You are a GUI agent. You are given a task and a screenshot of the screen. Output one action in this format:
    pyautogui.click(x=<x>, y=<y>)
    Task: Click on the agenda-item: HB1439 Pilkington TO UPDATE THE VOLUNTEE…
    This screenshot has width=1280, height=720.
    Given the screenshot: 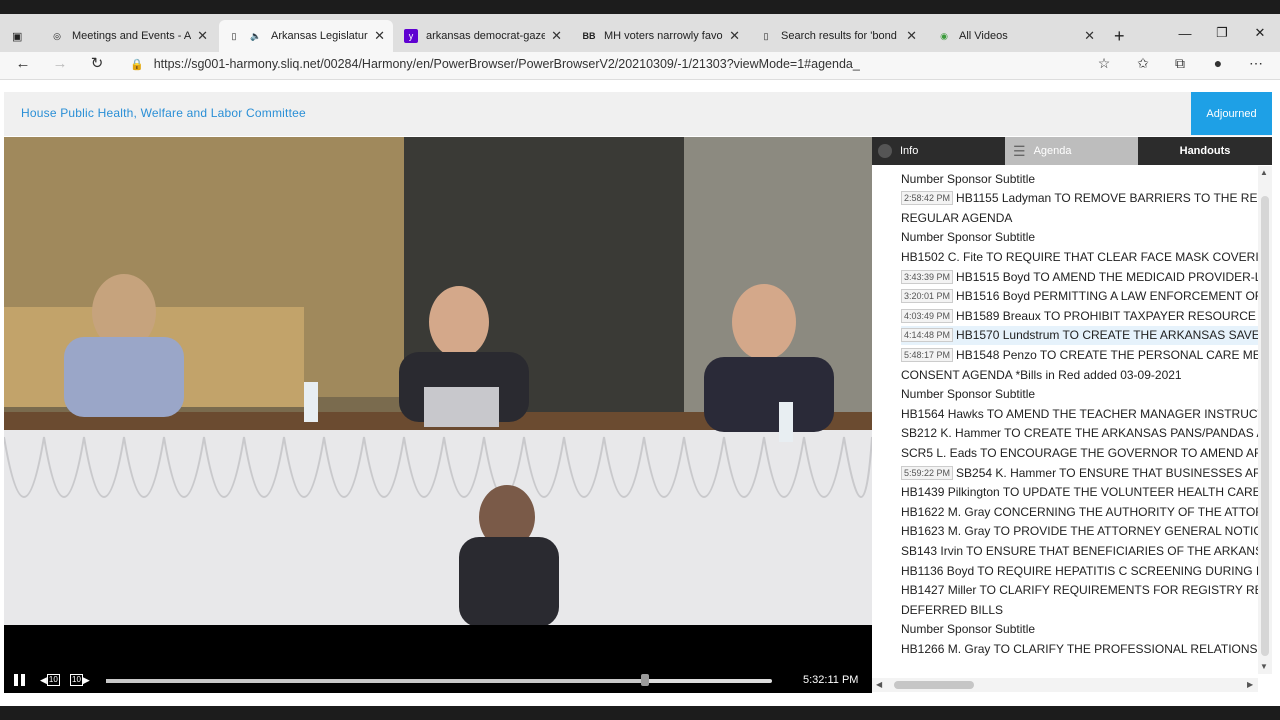 What is the action you would take?
    pyautogui.click(x=1079, y=492)
    